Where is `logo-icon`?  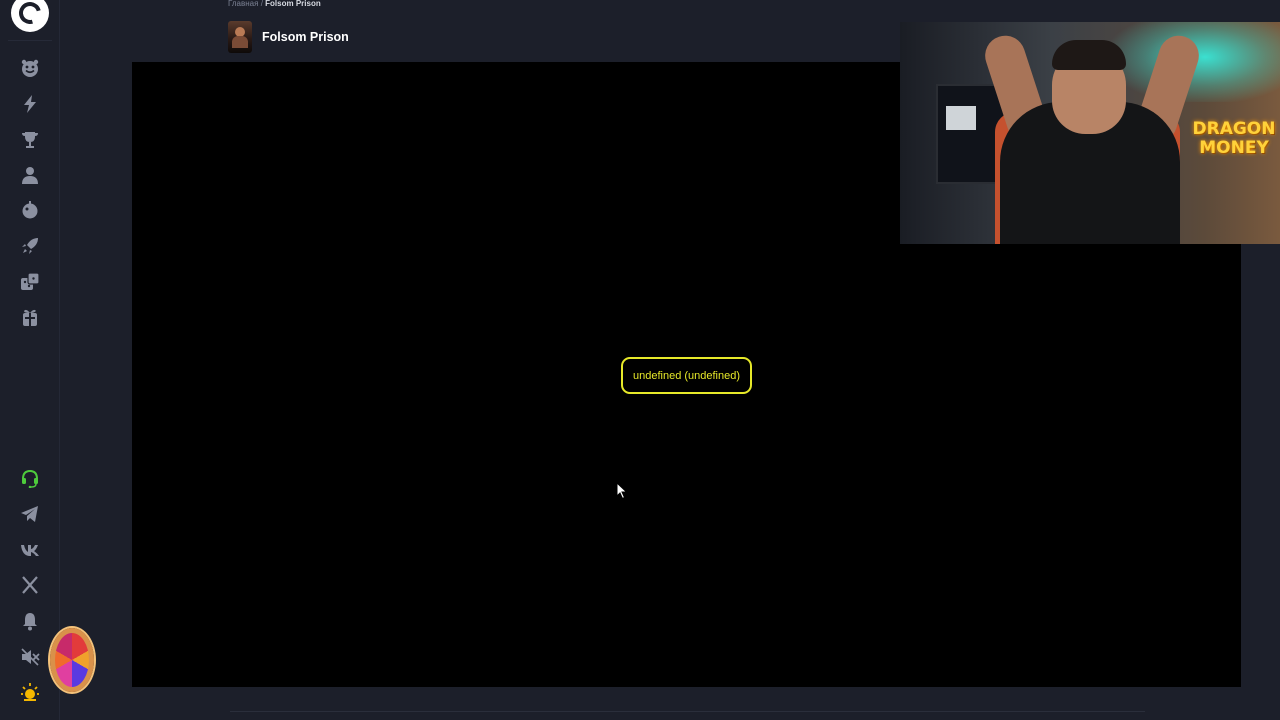 logo-icon is located at coordinates (30, 16).